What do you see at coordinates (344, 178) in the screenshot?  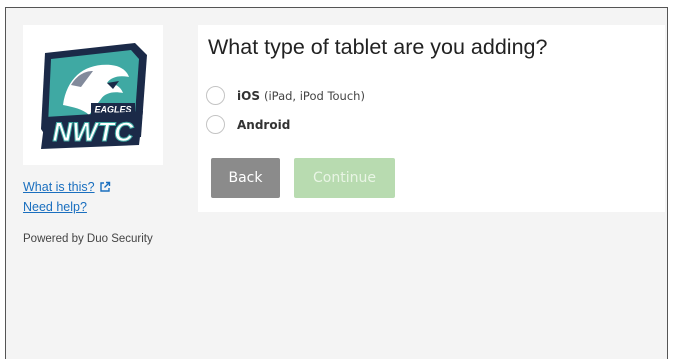 I see `continue-button: Continue` at bounding box center [344, 178].